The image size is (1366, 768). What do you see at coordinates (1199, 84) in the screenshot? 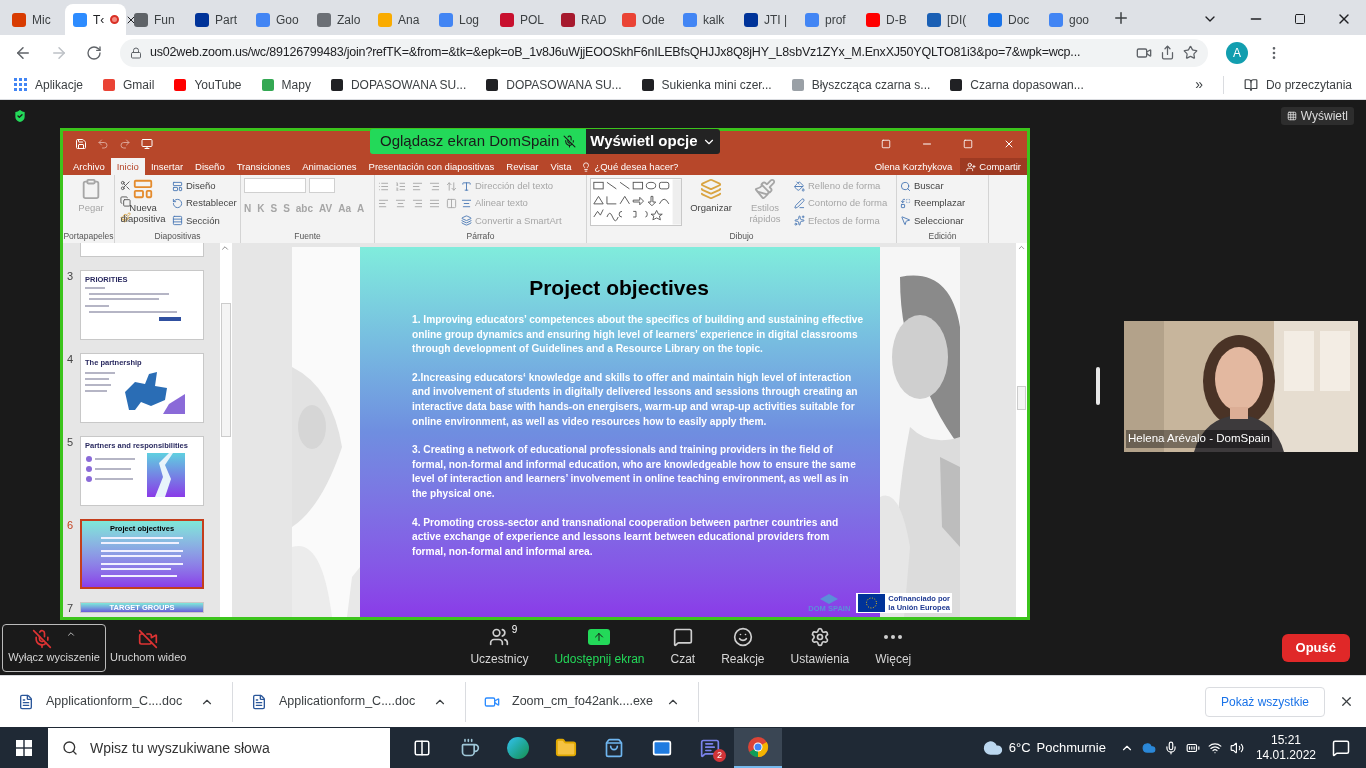
I see `more-bookmarks-button: »` at bounding box center [1199, 84].